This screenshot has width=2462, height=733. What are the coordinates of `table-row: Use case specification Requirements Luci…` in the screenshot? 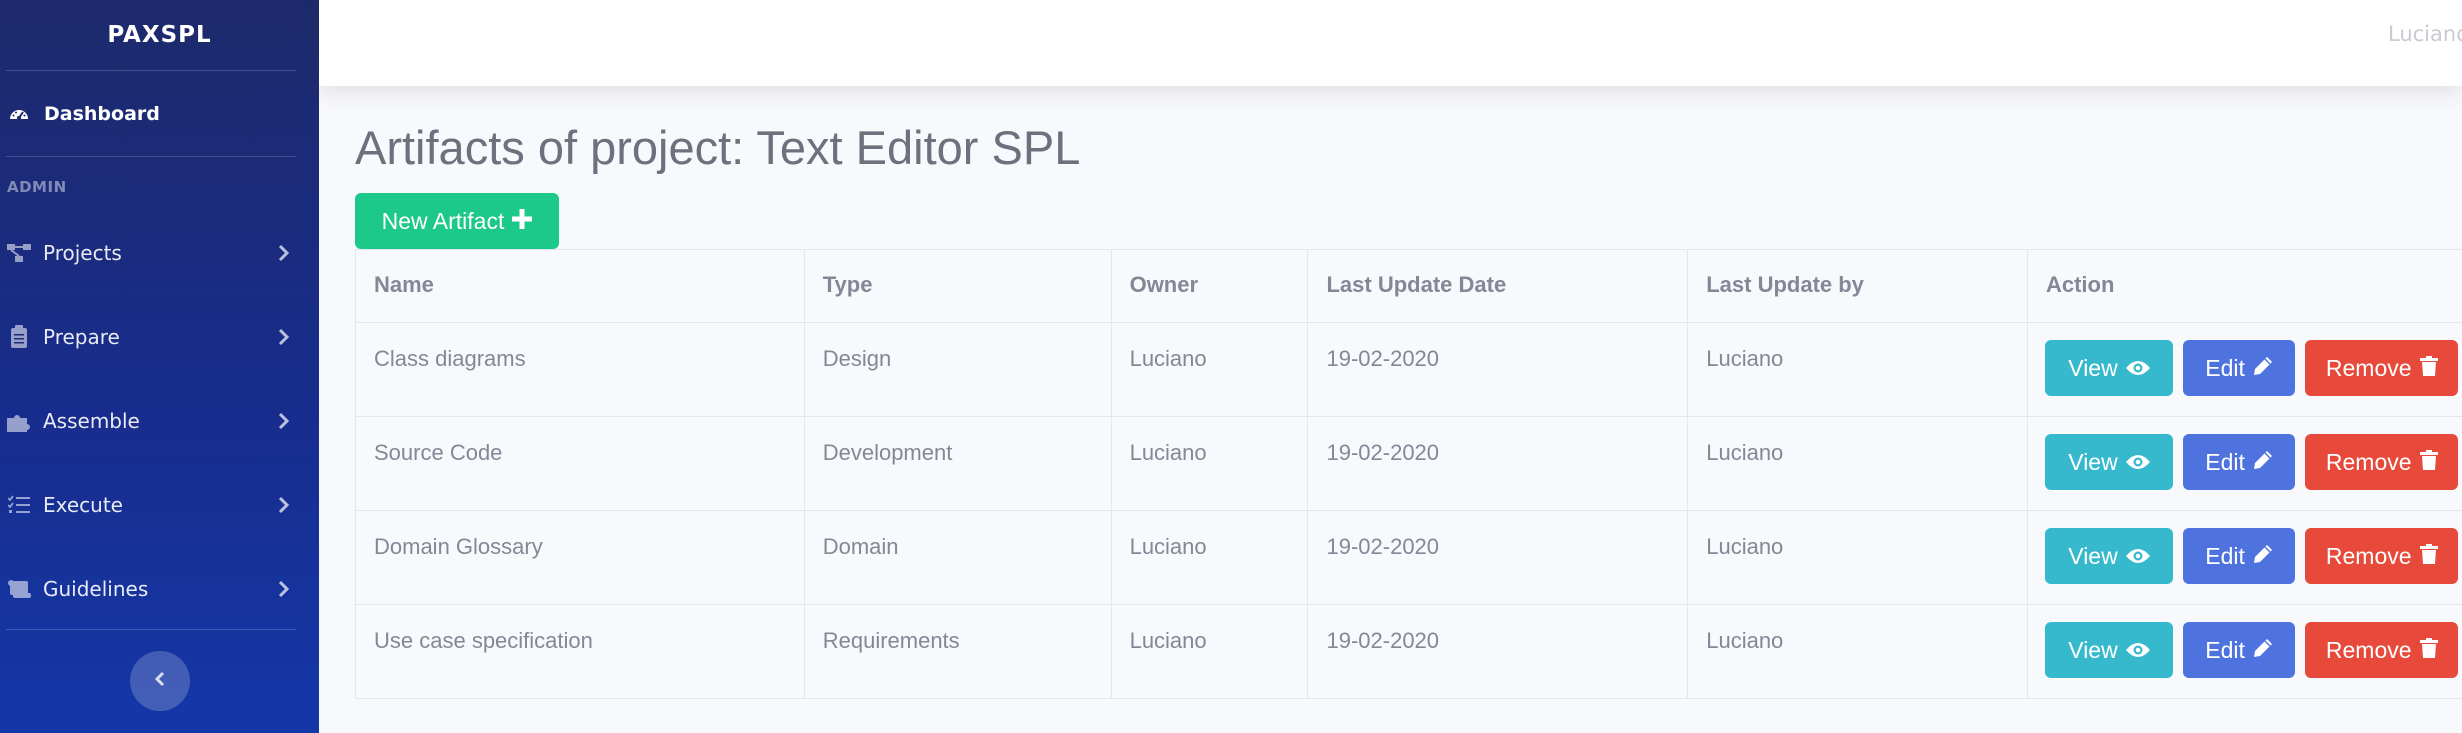 It's located at (1408, 651).